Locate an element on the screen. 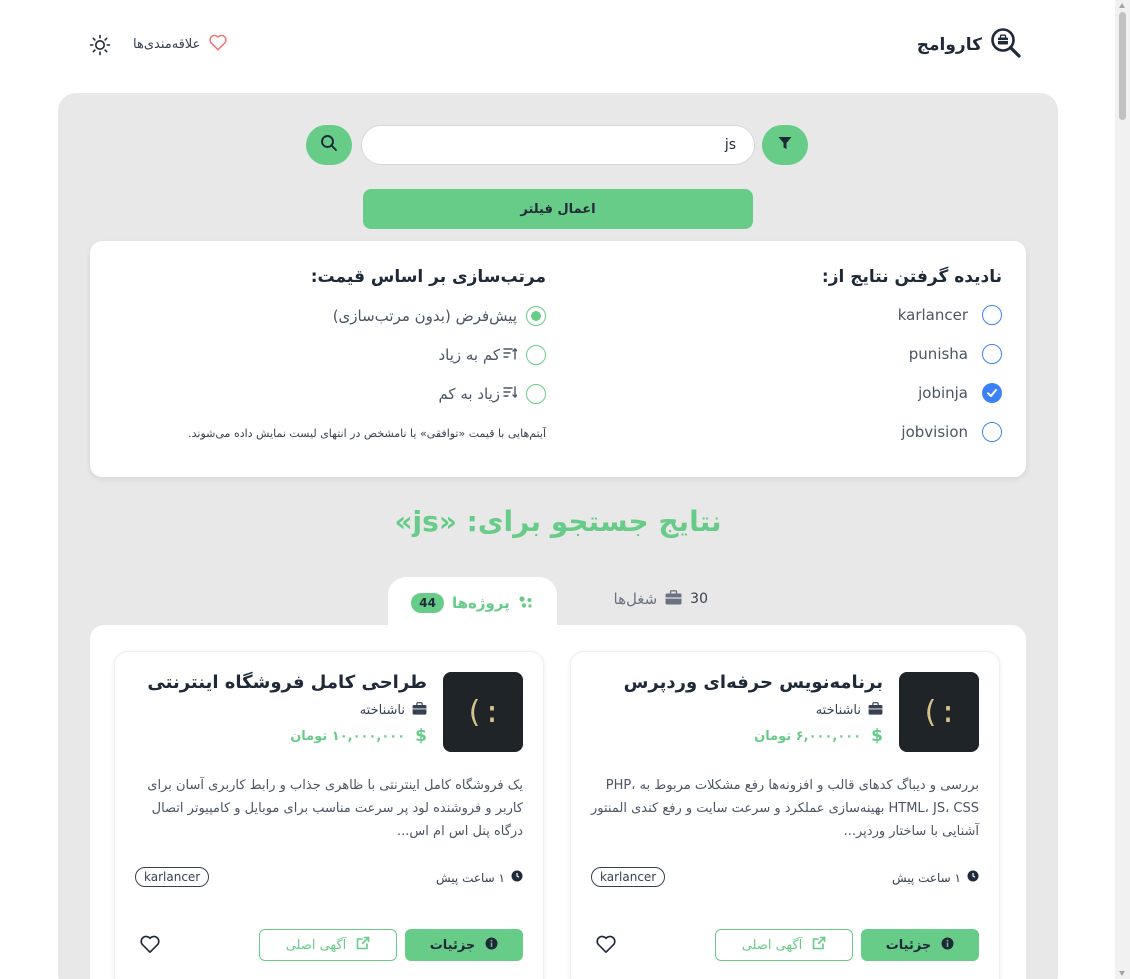 The height and width of the screenshot is (979, 1130). source-option-jobinja: jobinja is located at coordinates (927, 393).